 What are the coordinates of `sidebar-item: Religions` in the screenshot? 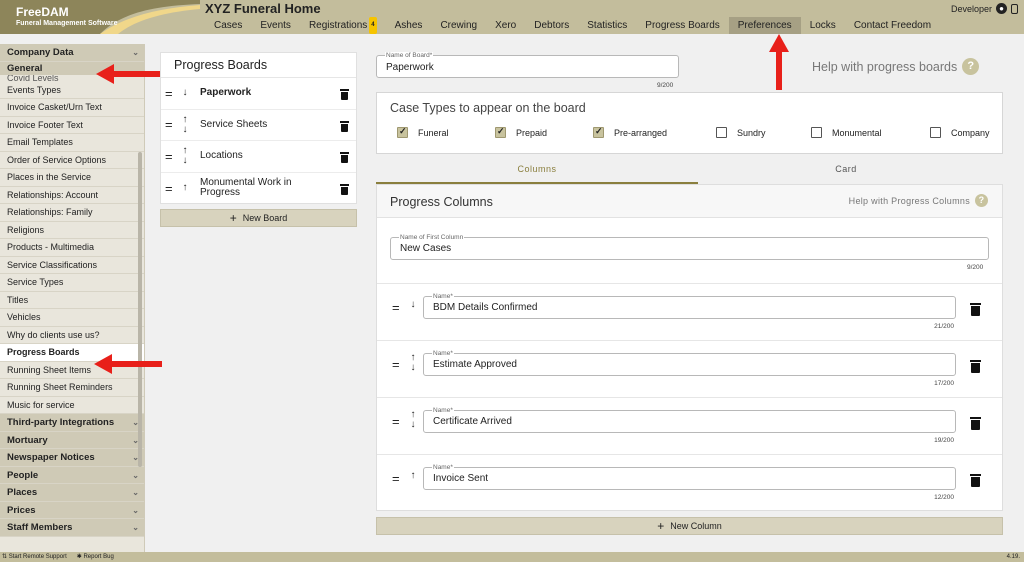 It's located at (72, 230).